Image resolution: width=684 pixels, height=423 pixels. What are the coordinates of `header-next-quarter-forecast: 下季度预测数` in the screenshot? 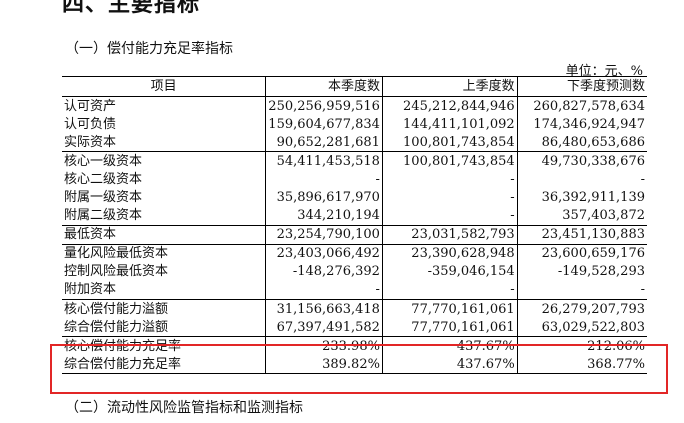 It's located at (581, 86).